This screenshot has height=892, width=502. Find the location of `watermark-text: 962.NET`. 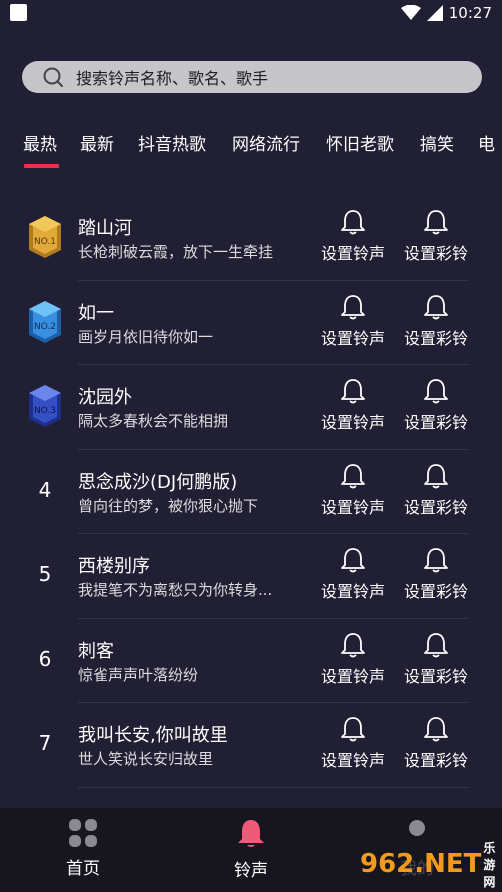

watermark-text: 962.NET is located at coordinates (421, 864).